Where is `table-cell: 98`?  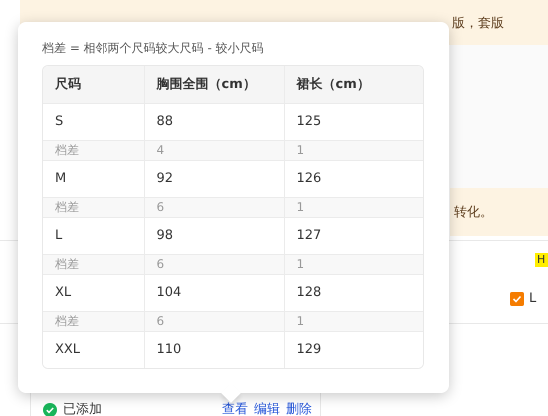
table-cell: 98 is located at coordinates (214, 235).